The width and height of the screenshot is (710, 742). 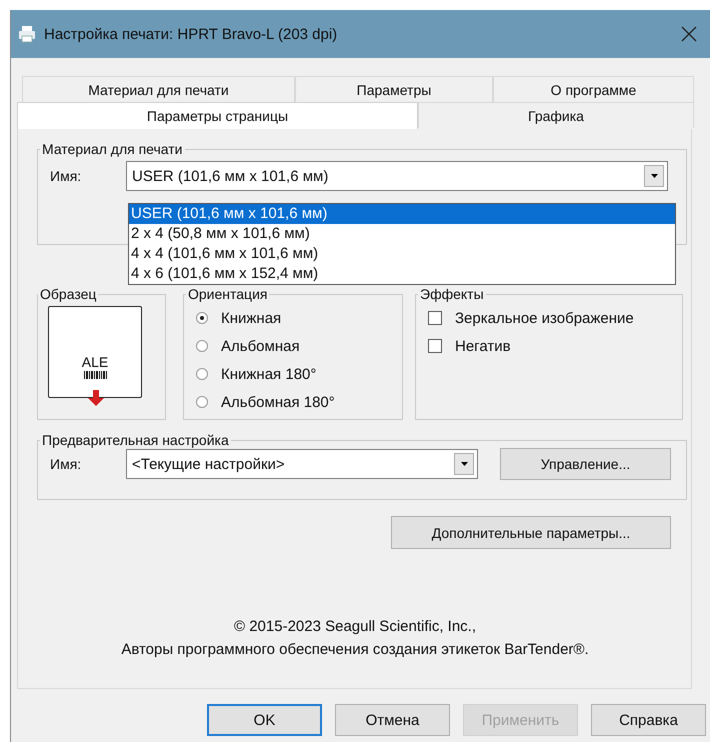 I want to click on sample-text: ALE, so click(x=95, y=362).